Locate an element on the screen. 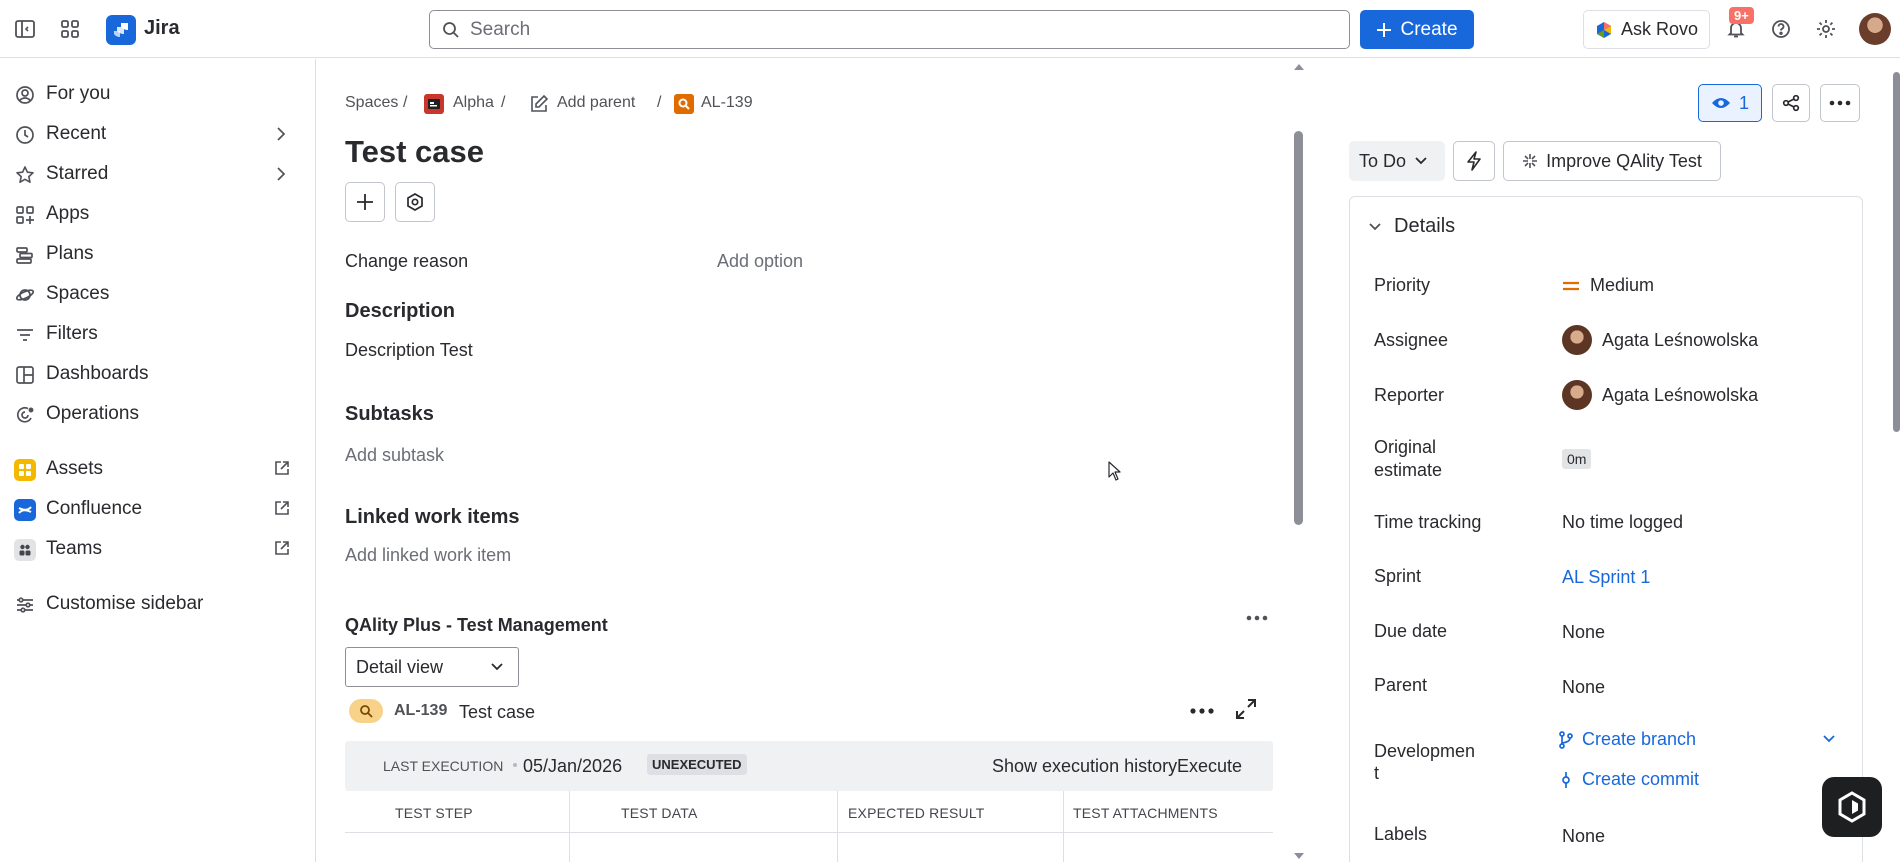 This screenshot has height=862, width=1900. add-option-field: Add option is located at coordinates (760, 261).